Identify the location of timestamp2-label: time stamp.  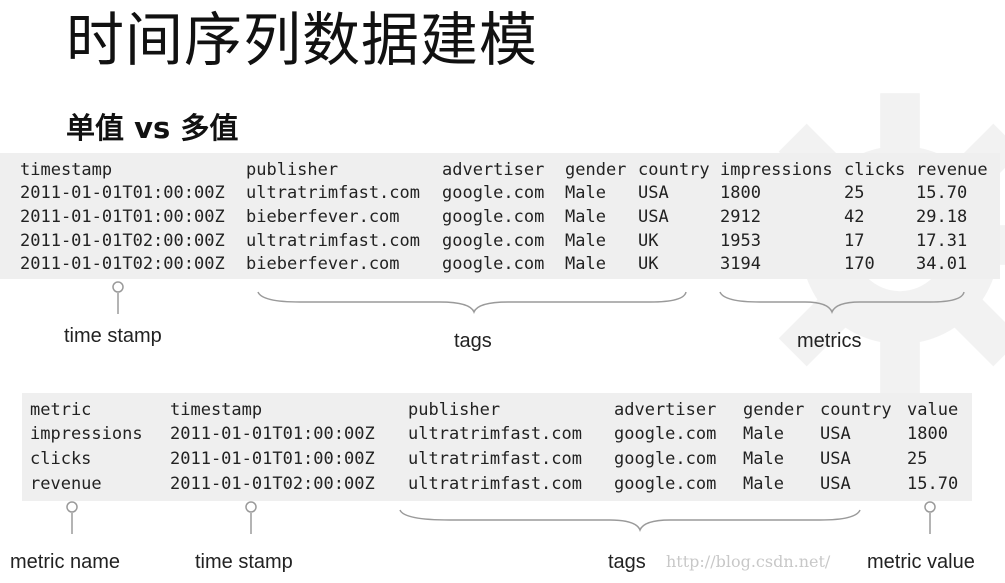
(244, 562).